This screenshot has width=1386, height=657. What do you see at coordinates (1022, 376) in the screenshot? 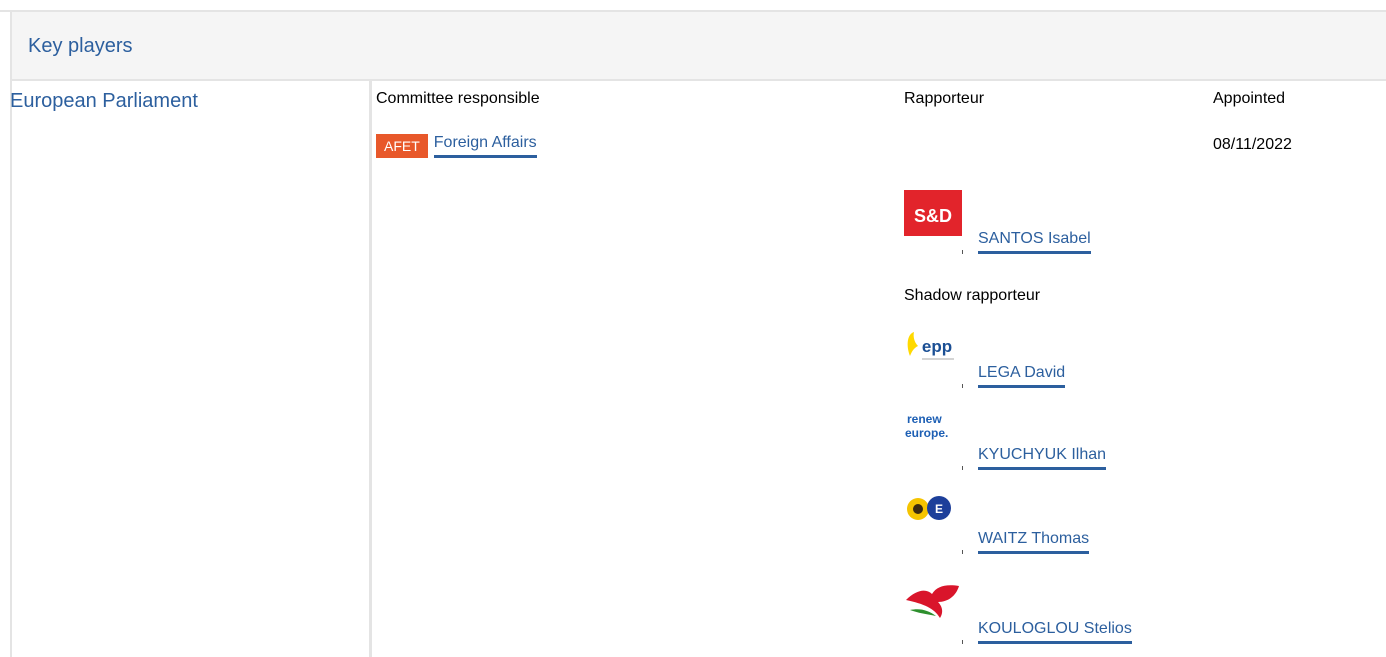
I see `shadow-rapporteur-link-lega: LEGA David` at bounding box center [1022, 376].